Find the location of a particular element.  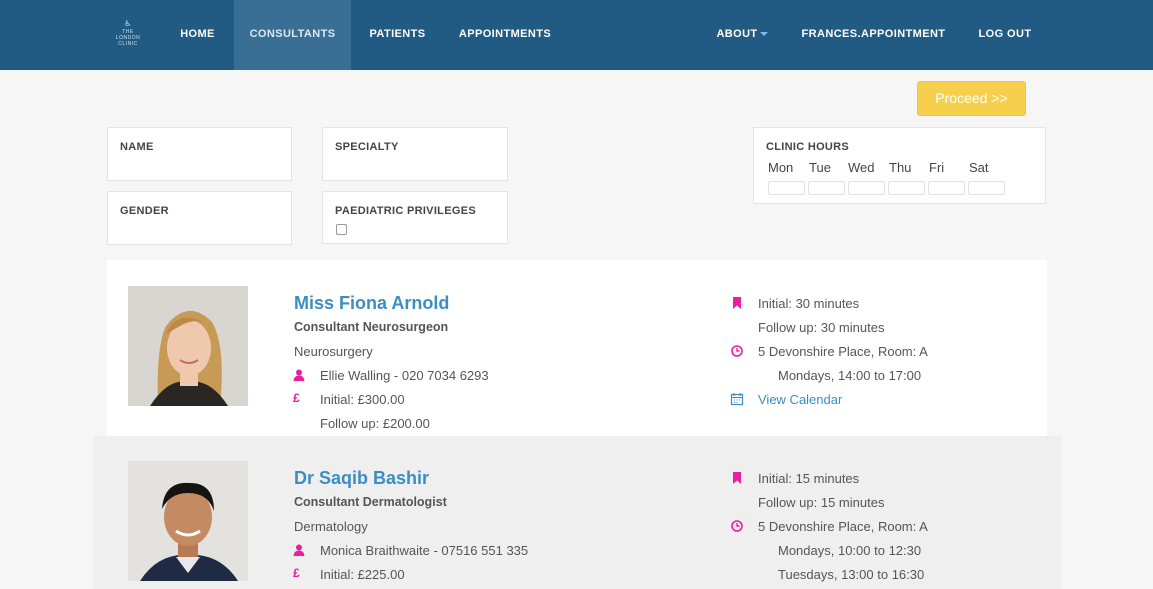

day-label-fri: Fri is located at coordinates (937, 167).